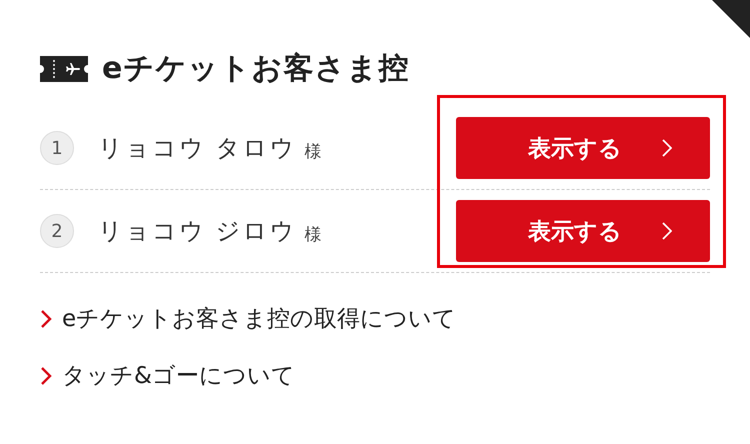  What do you see at coordinates (256, 69) in the screenshot?
I see `page-title: eチケットお客さま控` at bounding box center [256, 69].